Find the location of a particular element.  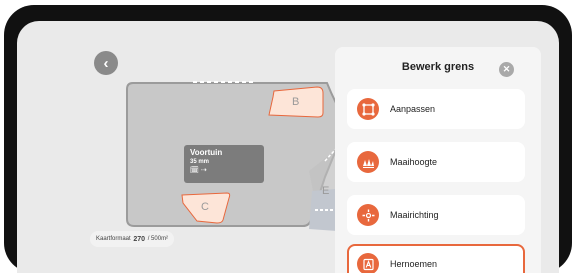

calendar-icon: 🗓︎ is located at coordinates (194, 170).